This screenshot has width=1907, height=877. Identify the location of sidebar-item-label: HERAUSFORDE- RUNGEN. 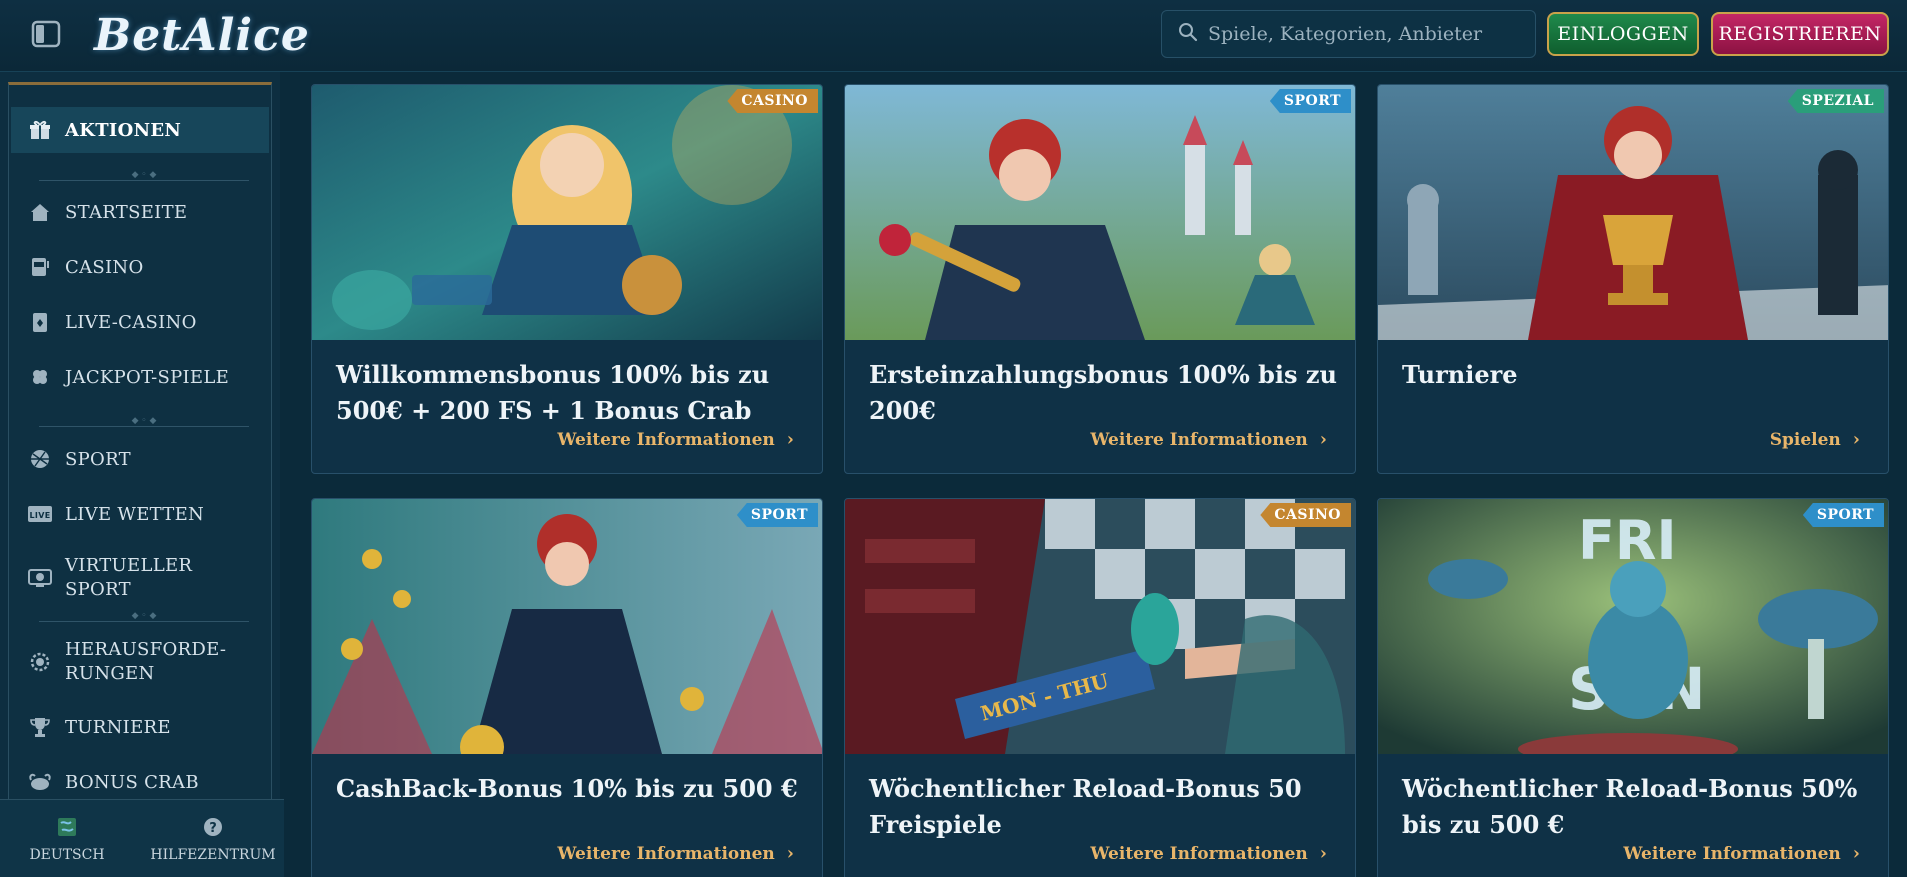
(146, 661).